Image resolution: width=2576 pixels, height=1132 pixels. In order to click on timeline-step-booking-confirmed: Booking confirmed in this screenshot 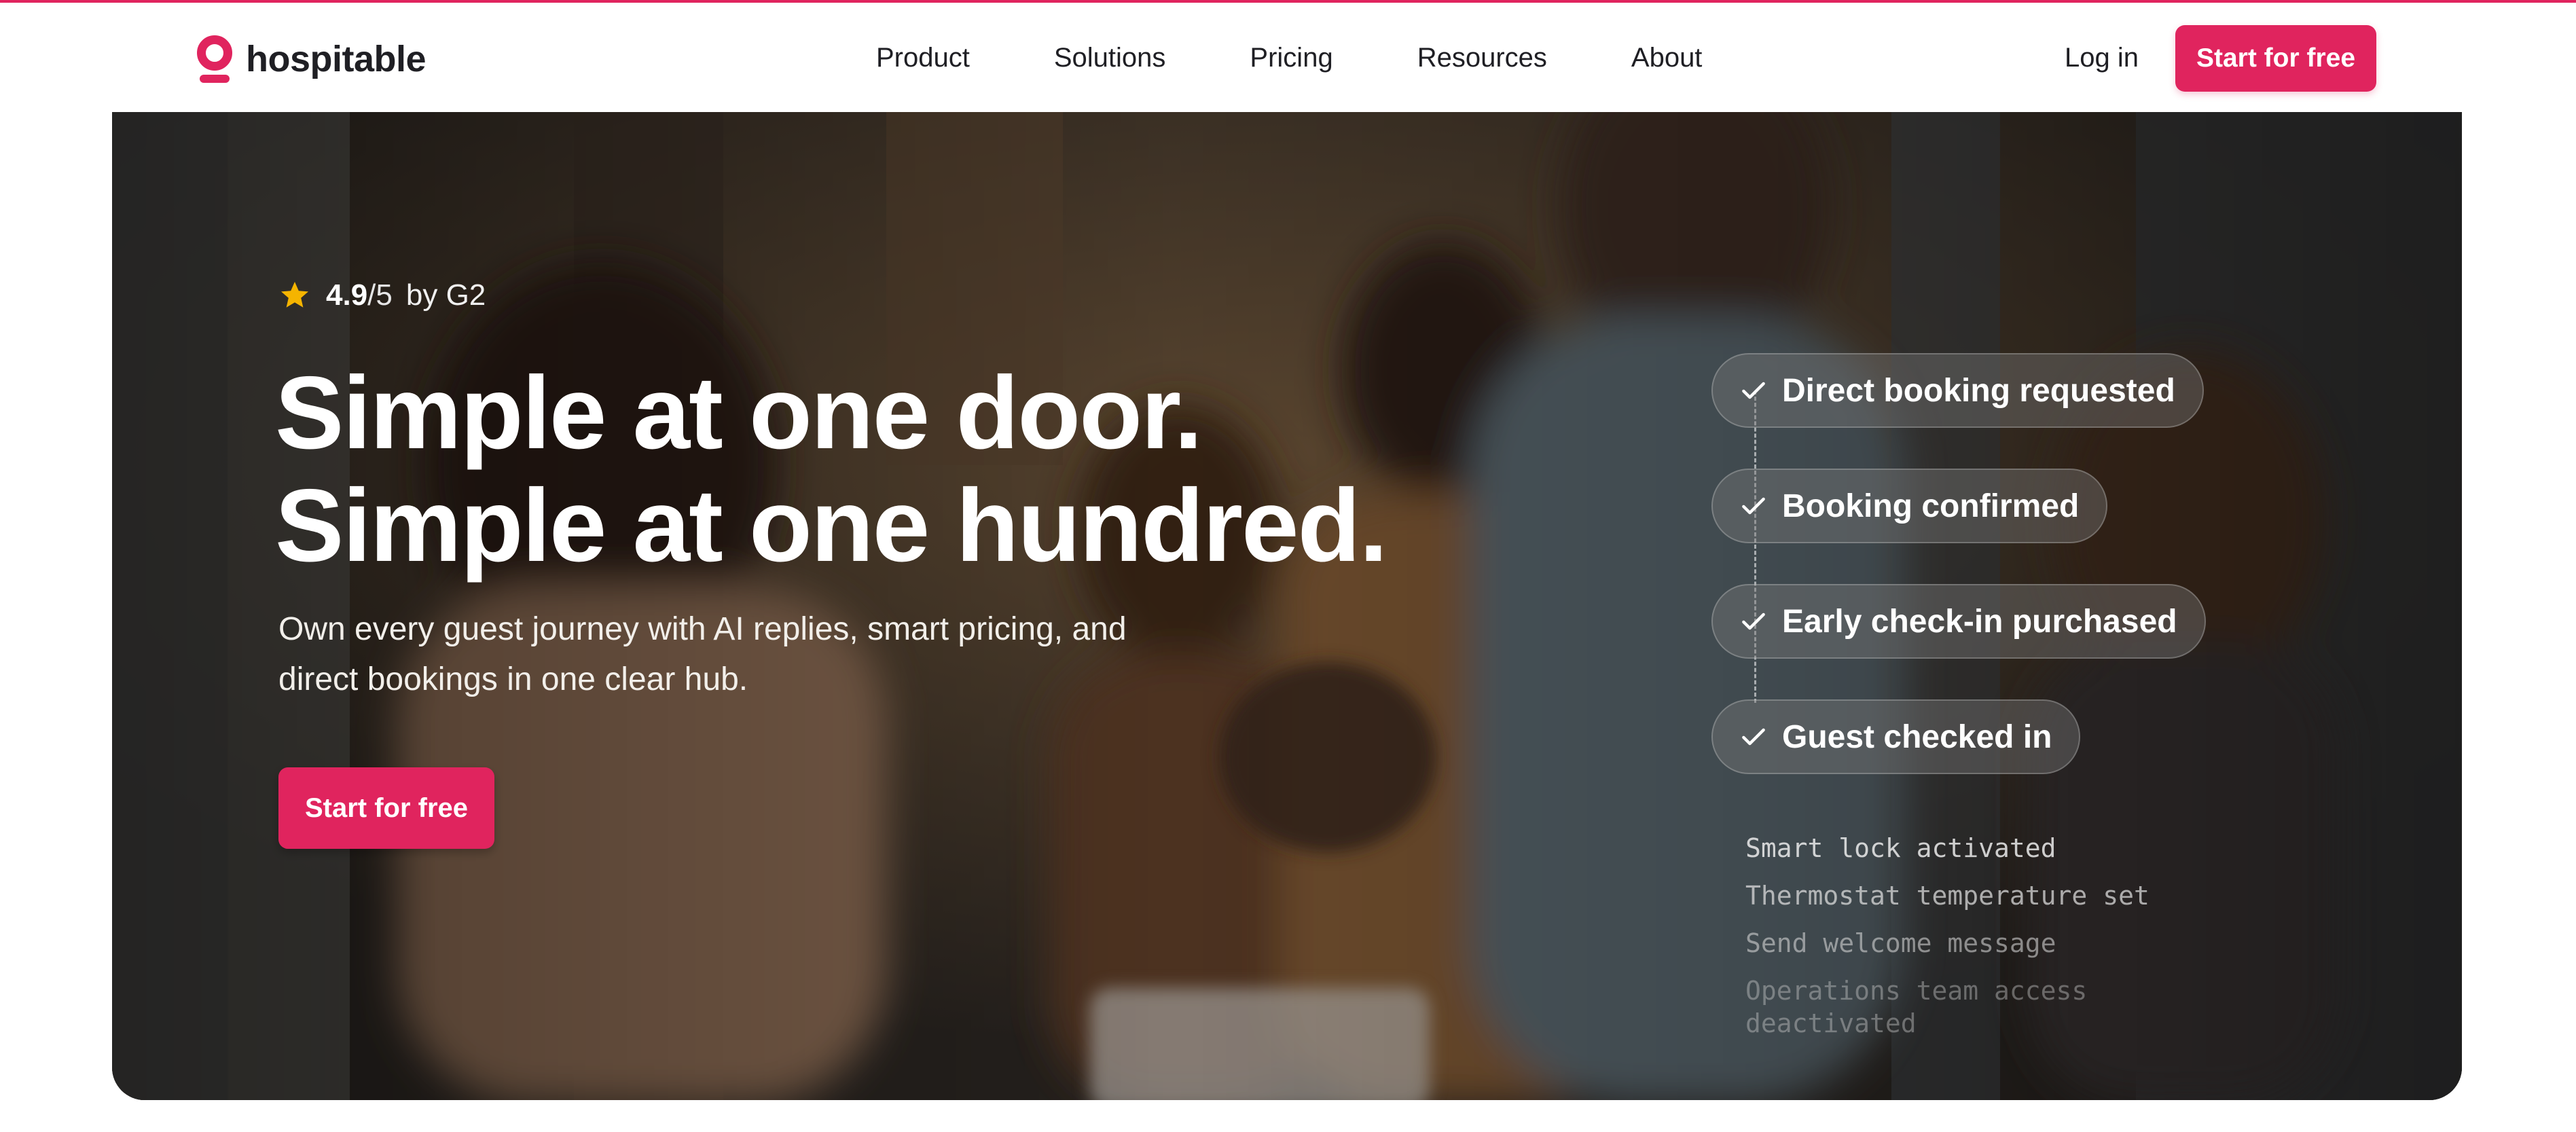, I will do `click(1909, 506)`.